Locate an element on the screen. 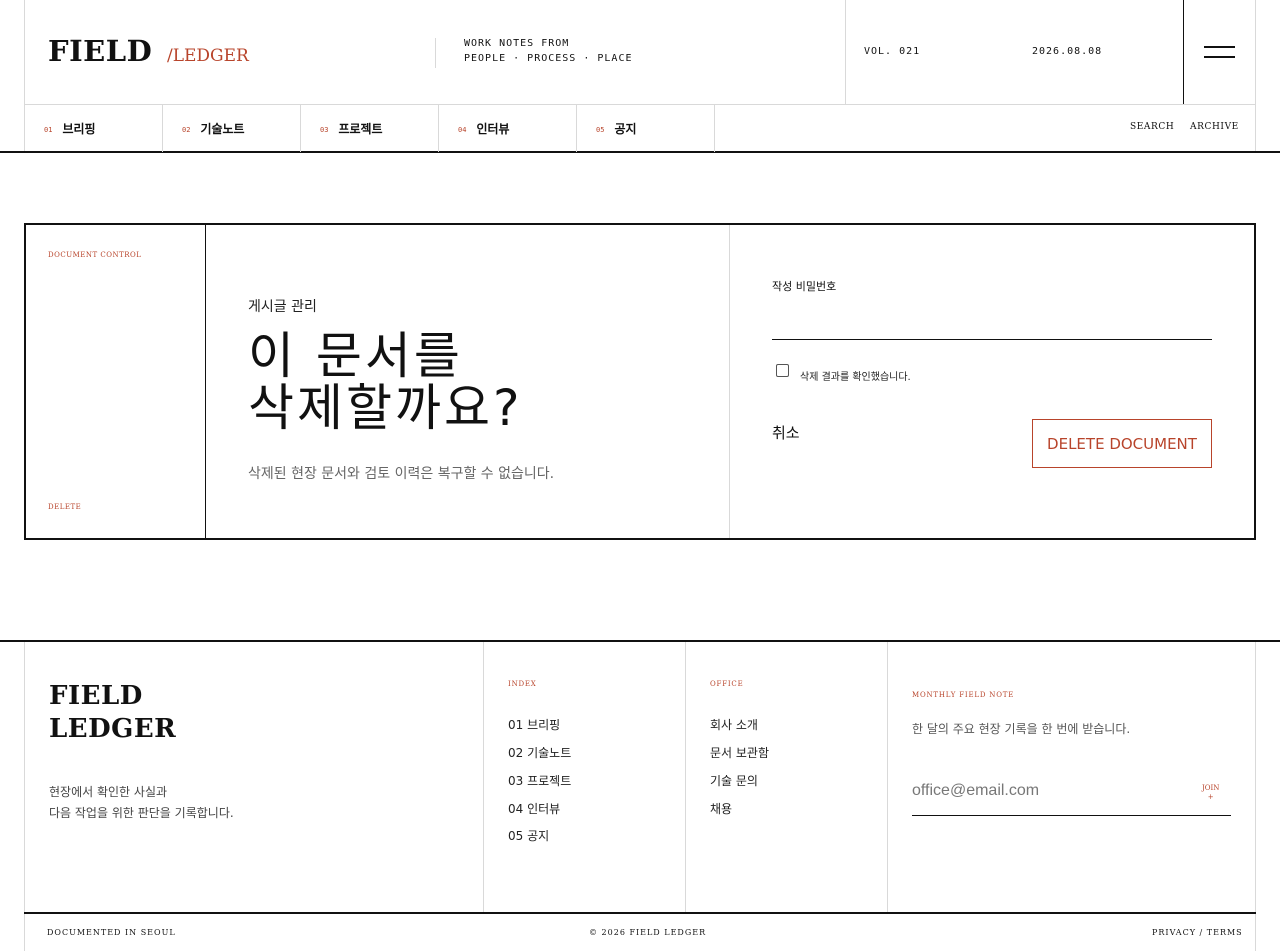 The width and height of the screenshot is (1280, 951). nav-number: 01 is located at coordinates (48, 130).